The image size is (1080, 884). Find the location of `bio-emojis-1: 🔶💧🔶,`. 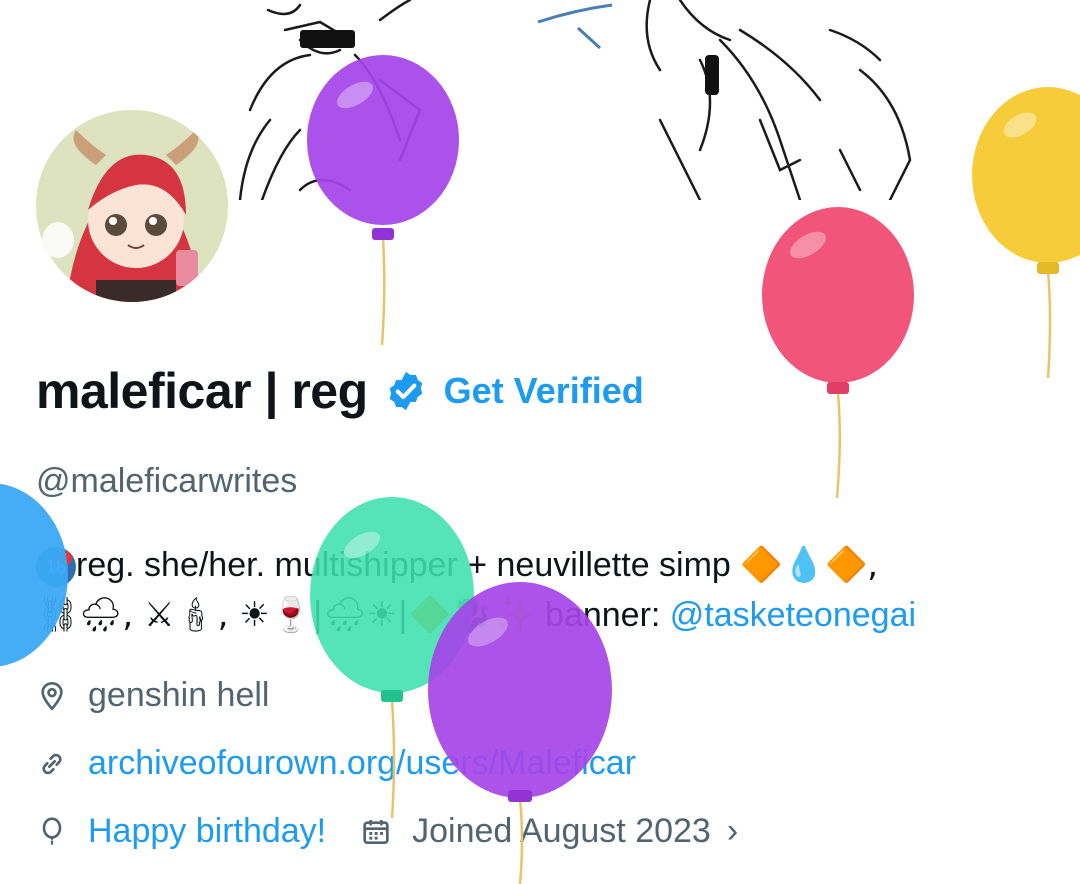

bio-emojis-1: 🔶💧🔶, is located at coordinates (809, 565).